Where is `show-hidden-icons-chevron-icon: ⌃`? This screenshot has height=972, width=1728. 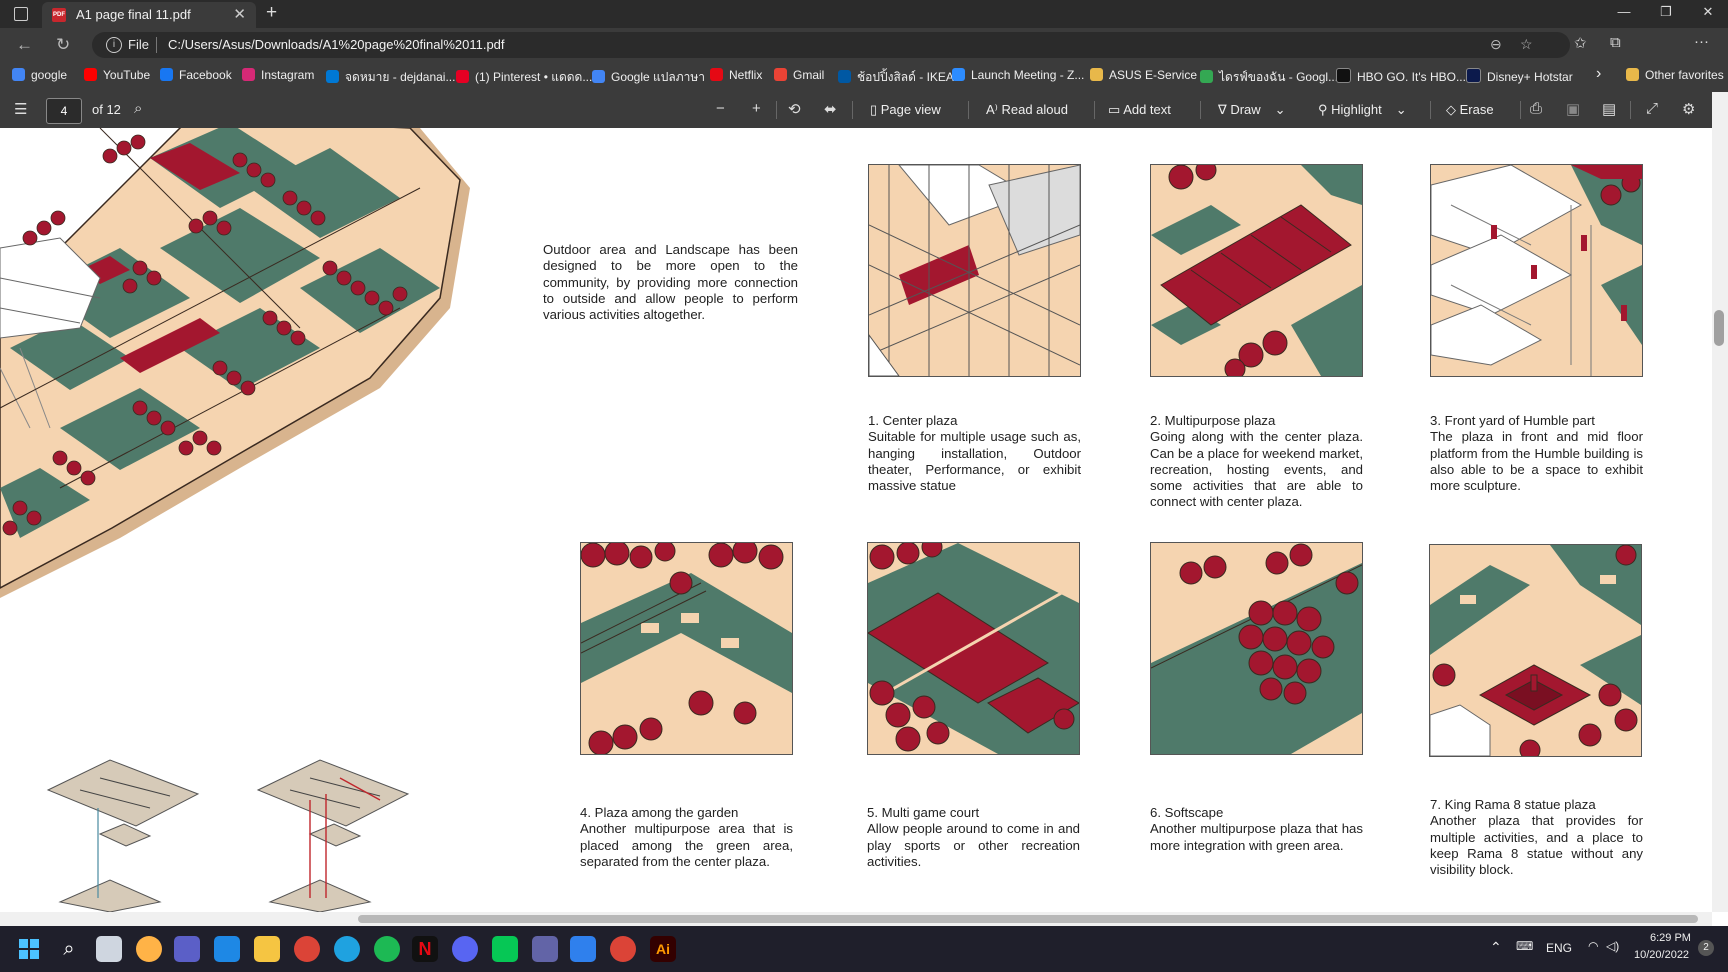 show-hidden-icons-chevron-icon: ⌃ is located at coordinates (1496, 947).